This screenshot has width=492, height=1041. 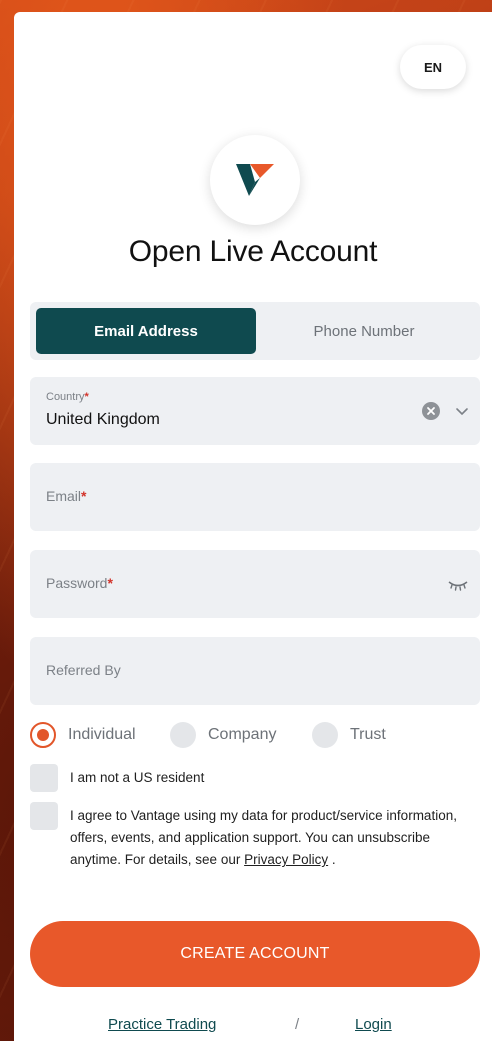 I want to click on referred-by-field: Referred By, so click(x=255, y=671).